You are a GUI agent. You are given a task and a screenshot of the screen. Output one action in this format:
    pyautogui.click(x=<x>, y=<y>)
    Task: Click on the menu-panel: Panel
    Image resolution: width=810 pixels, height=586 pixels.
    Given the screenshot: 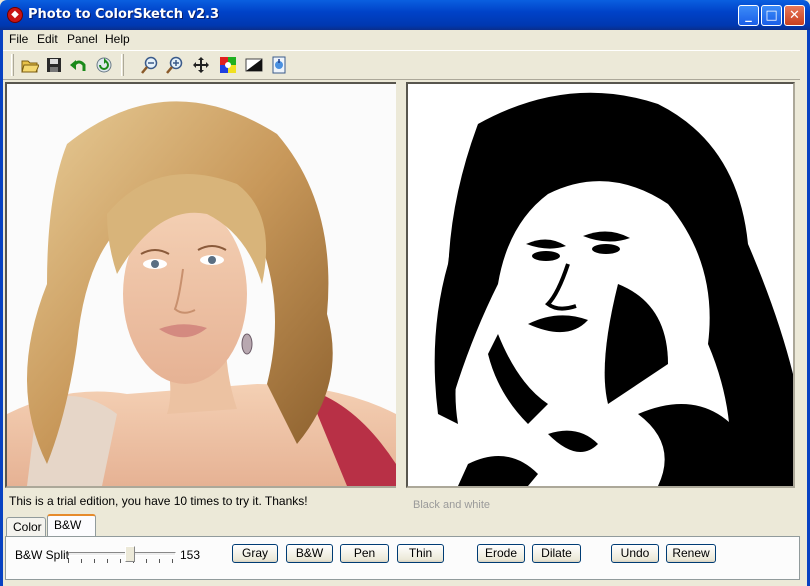 What is the action you would take?
    pyautogui.click(x=82, y=39)
    